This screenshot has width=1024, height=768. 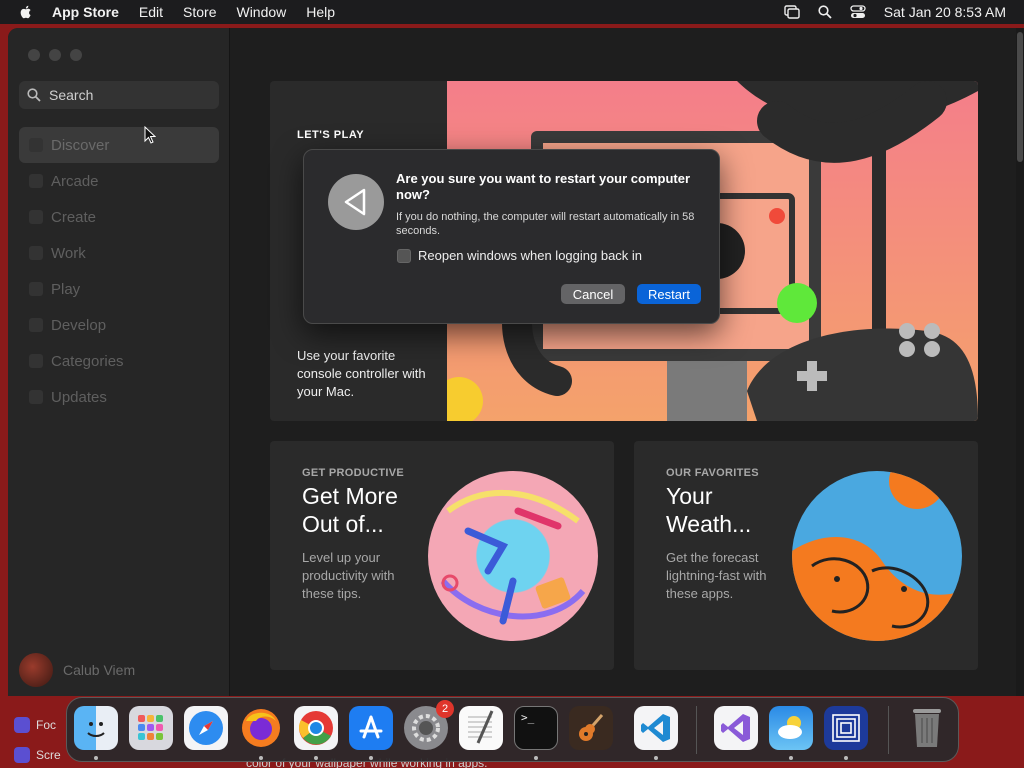 What do you see at coordinates (80, 145) in the screenshot?
I see `sidebar-item-label: Discover` at bounding box center [80, 145].